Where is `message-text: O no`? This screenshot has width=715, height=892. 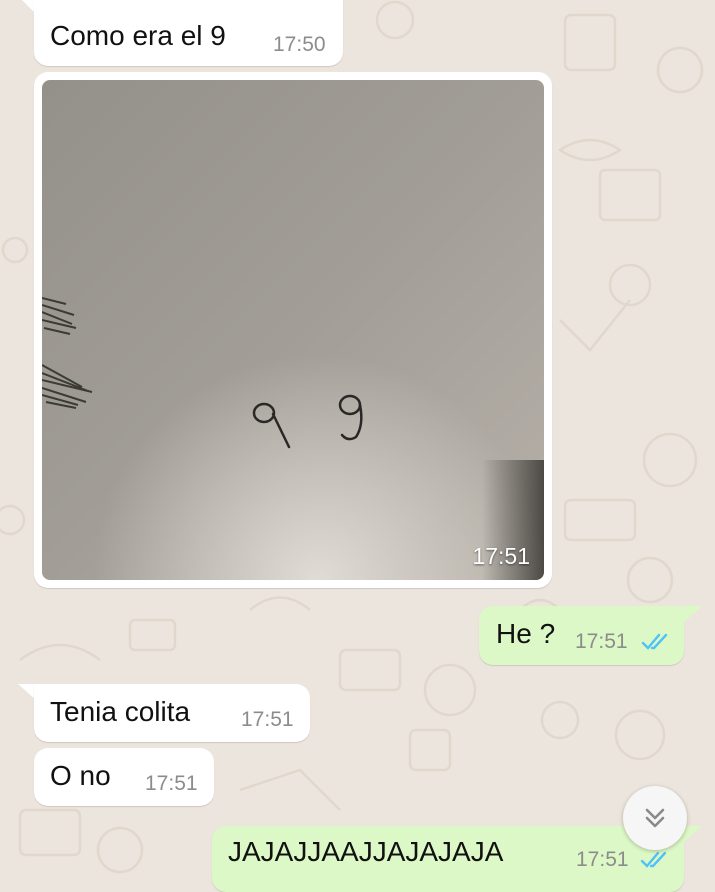
message-text: O no is located at coordinates (80, 775).